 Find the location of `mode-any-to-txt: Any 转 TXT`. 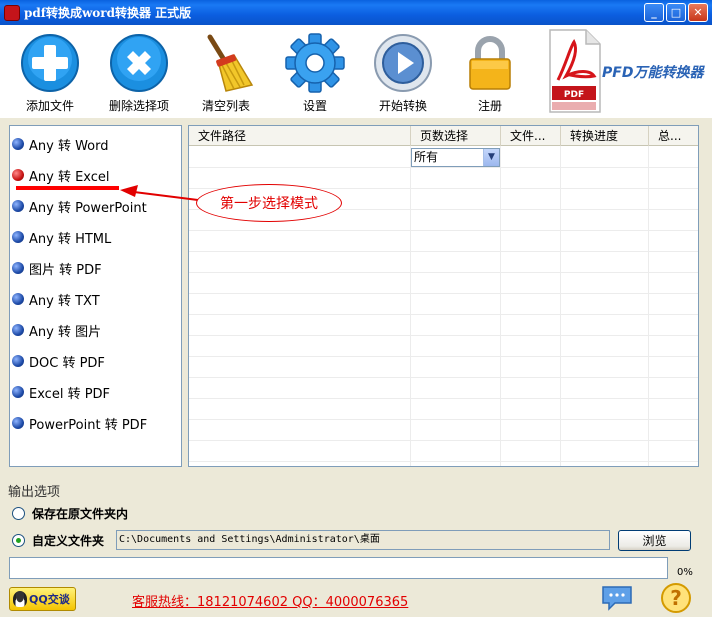

mode-any-to-txt: Any 转 TXT is located at coordinates (56, 299).